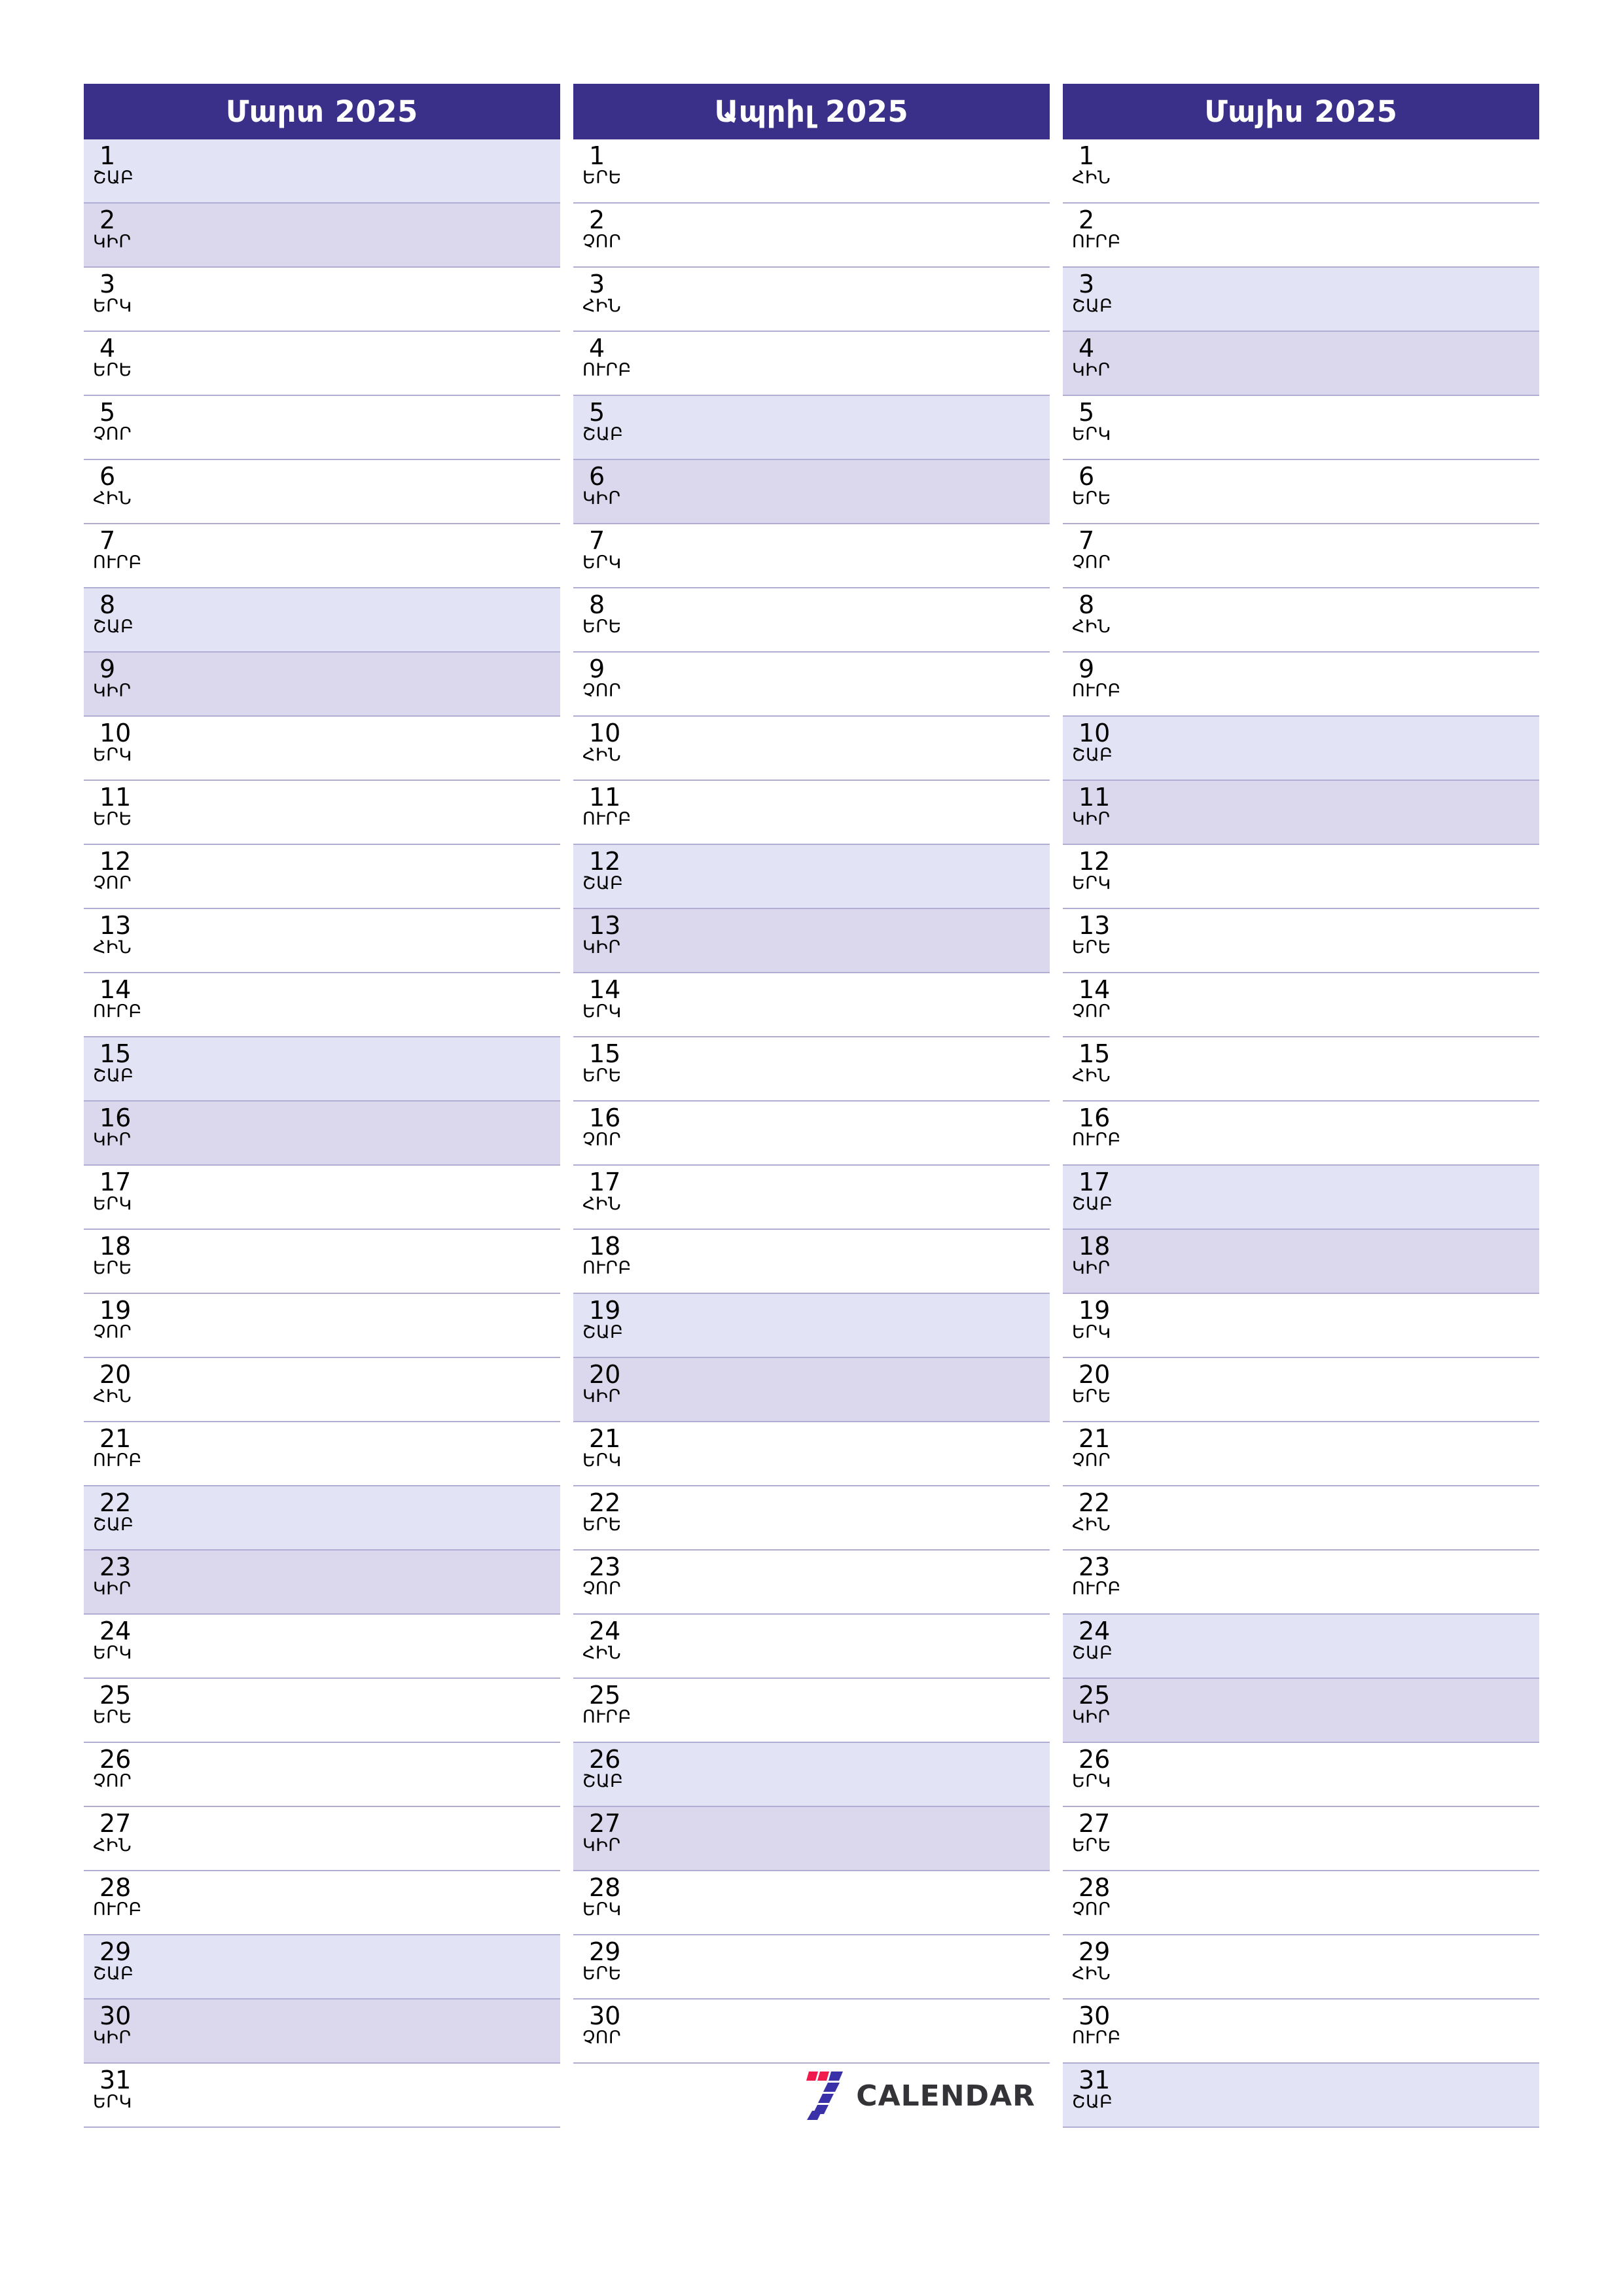 Image resolution: width=1623 pixels, height=2296 pixels. What do you see at coordinates (1301, 1583) in the screenshot?
I see `day-row: 23 ՈՒՐԲ` at bounding box center [1301, 1583].